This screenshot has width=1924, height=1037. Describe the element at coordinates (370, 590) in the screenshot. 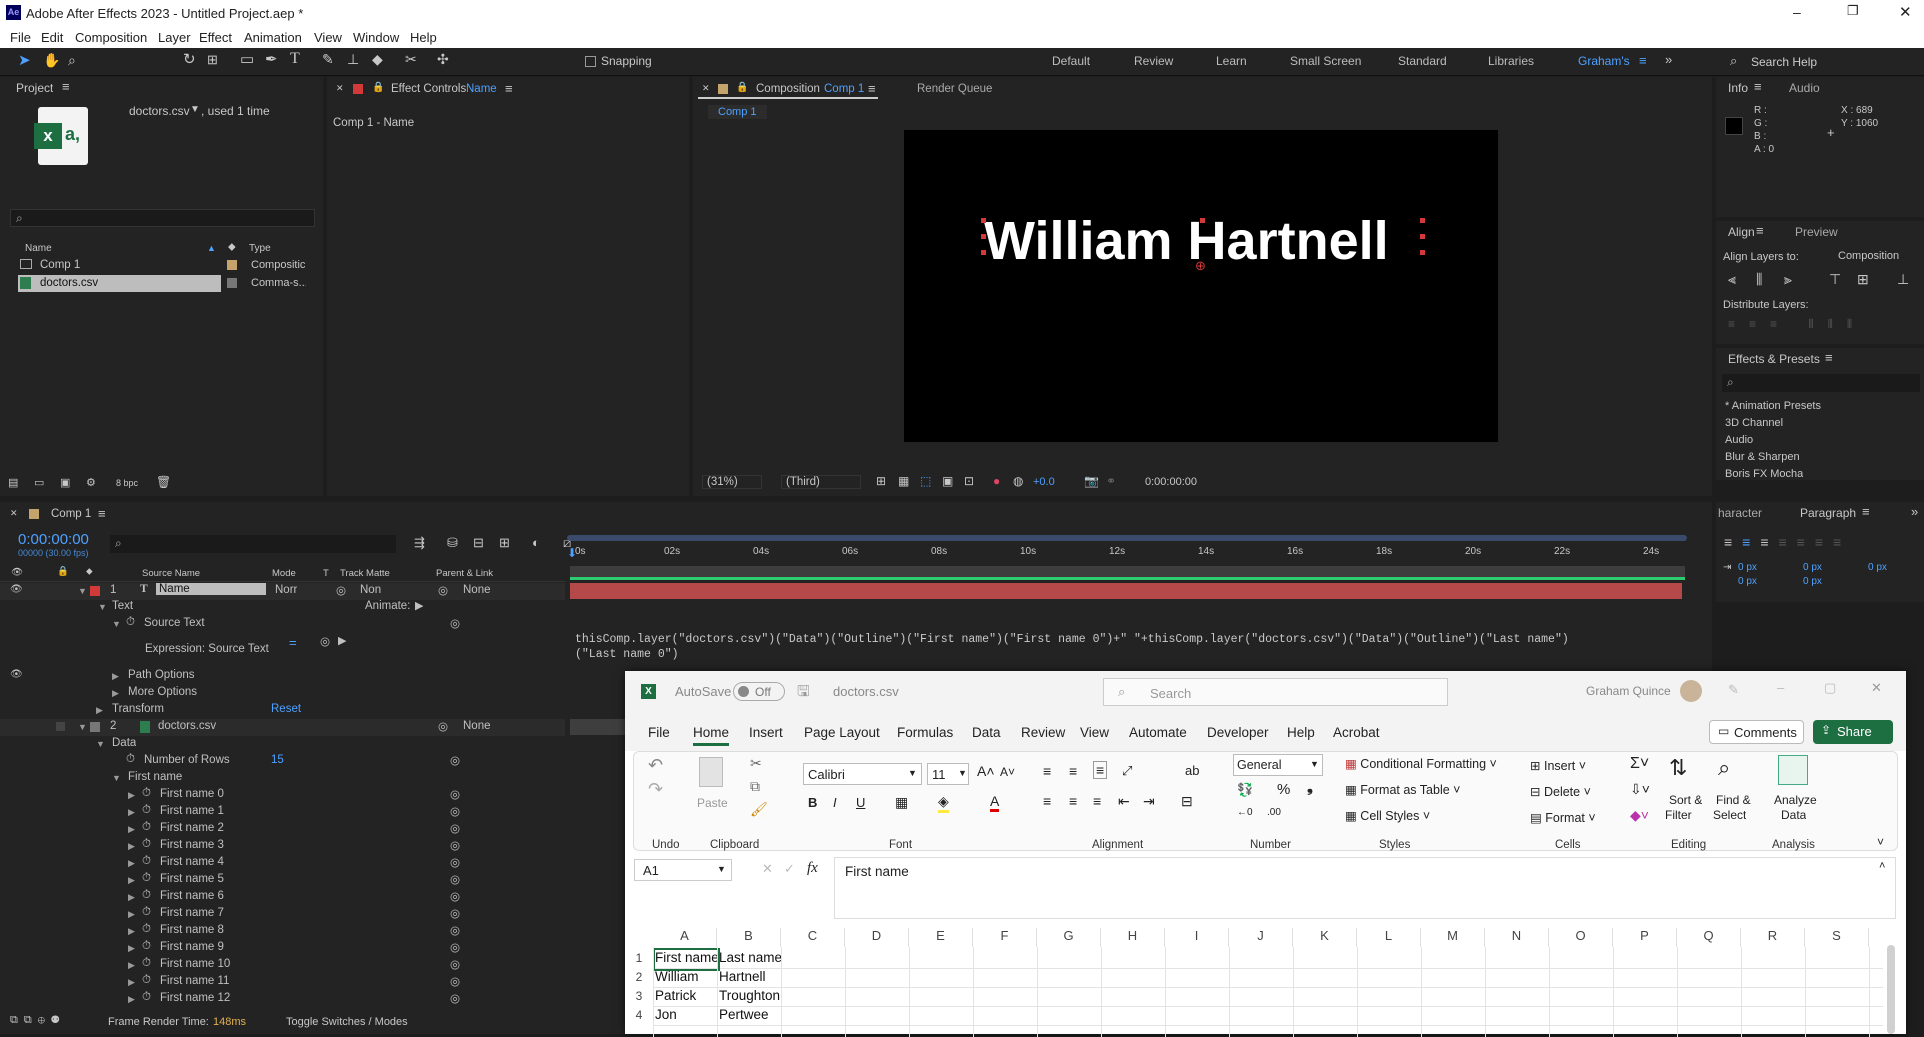

I see `track-matte-dropdown: Non` at that location.